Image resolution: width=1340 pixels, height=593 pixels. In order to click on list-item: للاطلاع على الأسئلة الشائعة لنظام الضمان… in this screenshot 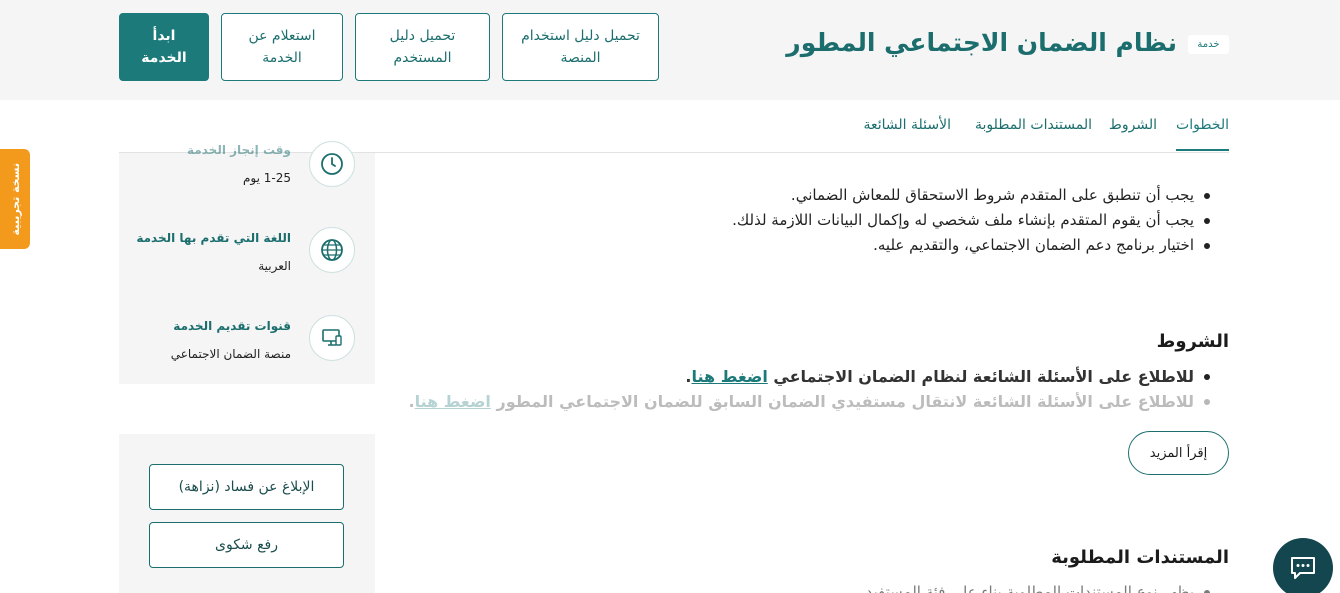, I will do `click(810, 376)`.